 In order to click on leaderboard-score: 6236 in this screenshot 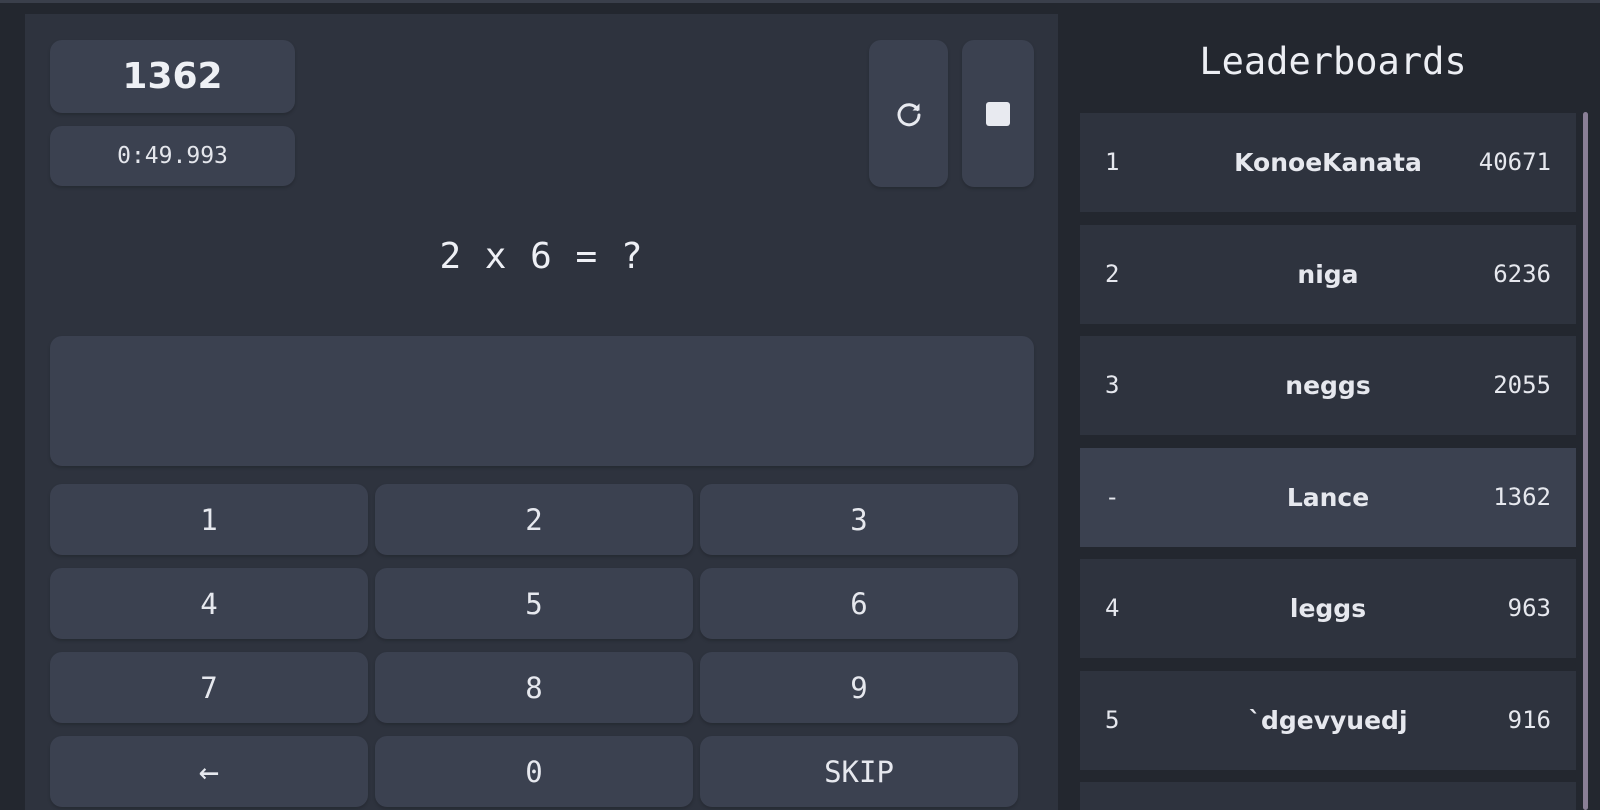, I will do `click(1522, 274)`.